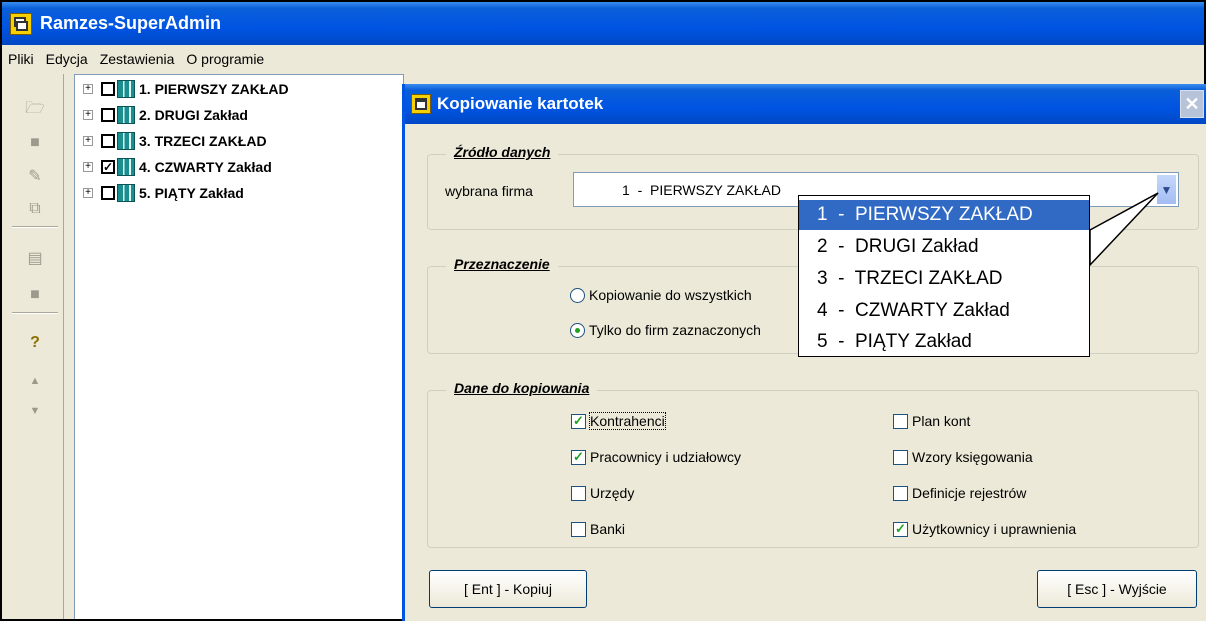  Describe the element at coordinates (1166, 189) in the screenshot. I see `chevron-down-icon: ▼` at that location.